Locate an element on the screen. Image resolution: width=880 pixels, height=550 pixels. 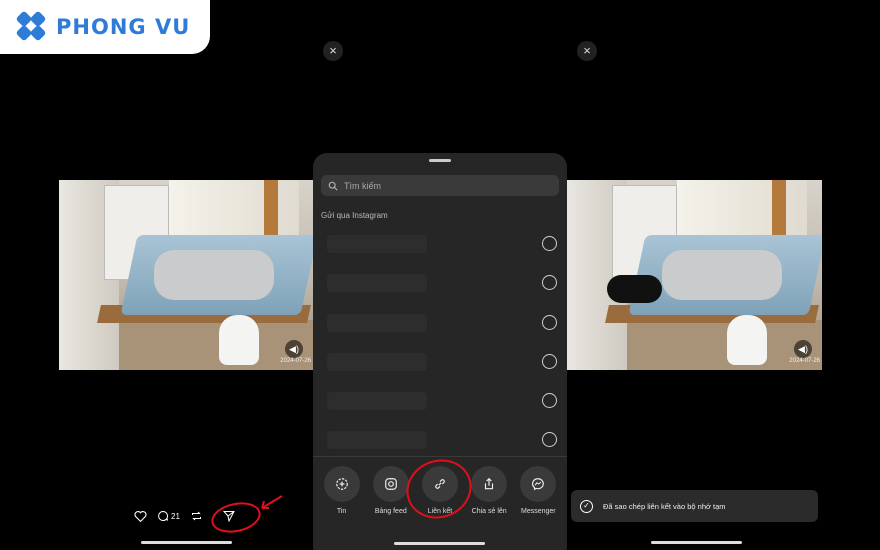
video-player-left: ◀) 2024-07-26 is located at coordinates (186, 275).